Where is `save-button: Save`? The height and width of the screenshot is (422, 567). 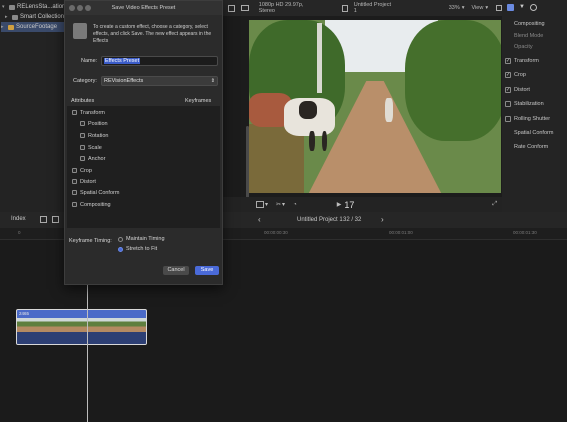
save-button: Save is located at coordinates (207, 270).